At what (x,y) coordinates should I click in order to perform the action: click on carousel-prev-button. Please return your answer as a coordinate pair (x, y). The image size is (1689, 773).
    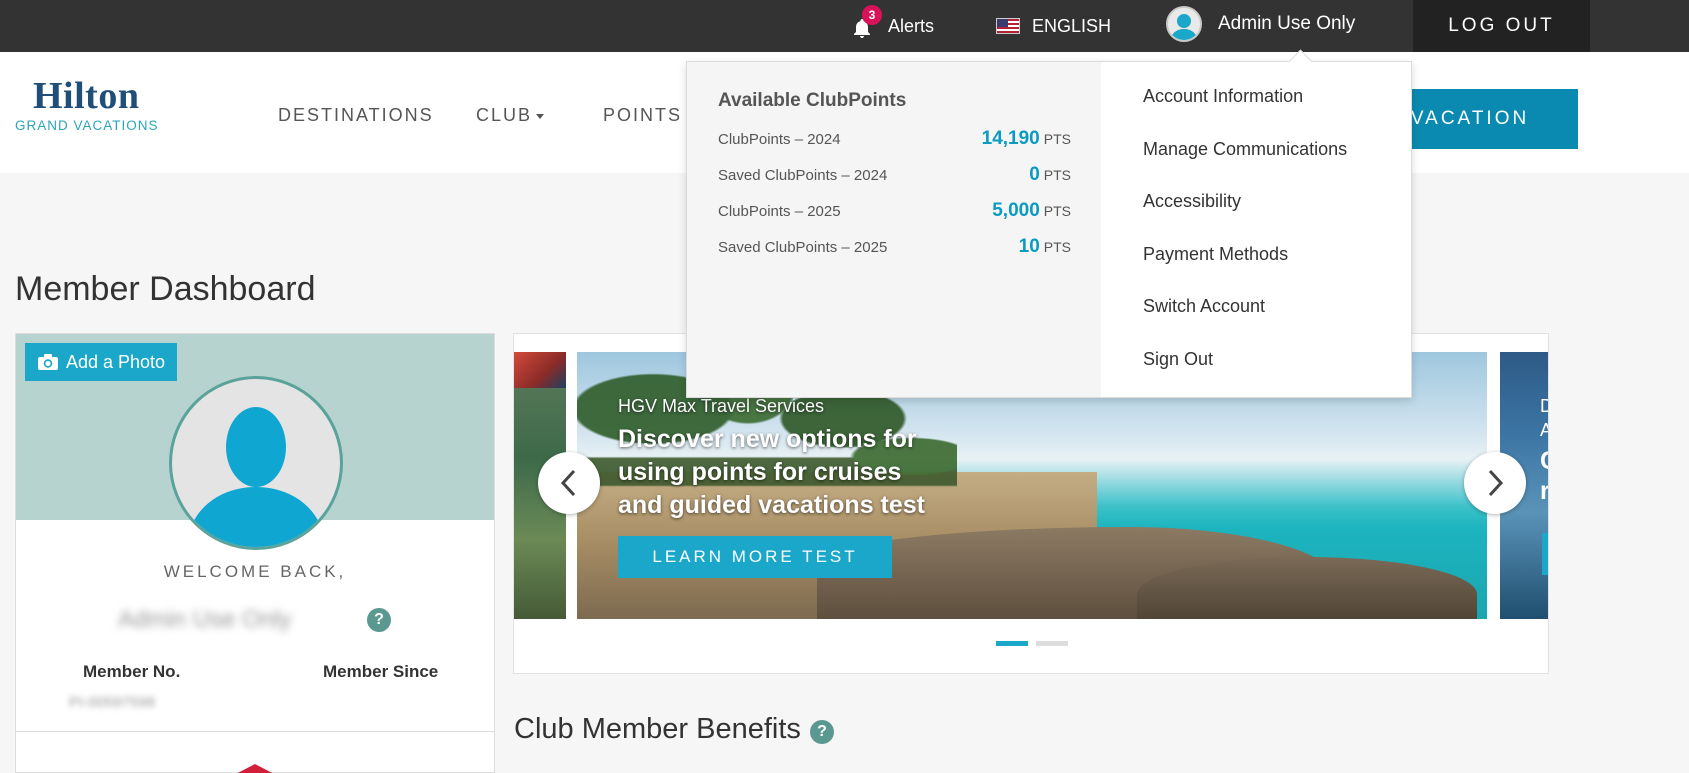
    Looking at the image, I should click on (569, 483).